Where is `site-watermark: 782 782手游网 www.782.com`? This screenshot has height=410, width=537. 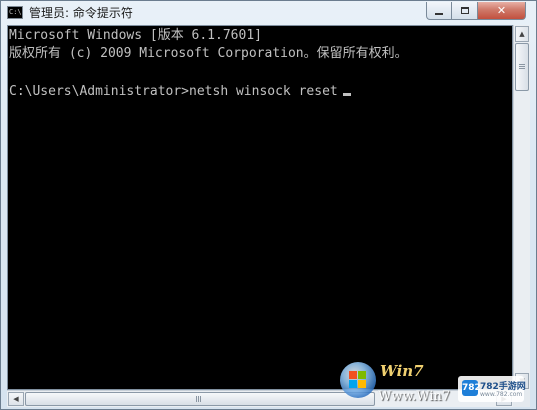 site-watermark: 782 782手游网 www.782.com is located at coordinates (492, 389).